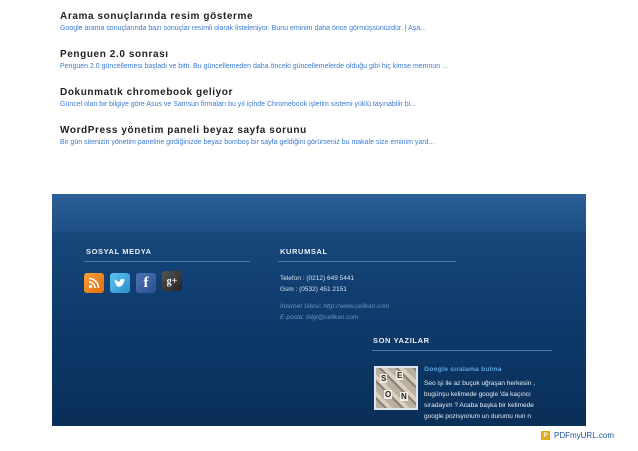 The image size is (638, 451). Describe the element at coordinates (477, 394) in the screenshot. I see `excerpt-line: bugünşu kelimede google 'da kaçıncı` at that location.